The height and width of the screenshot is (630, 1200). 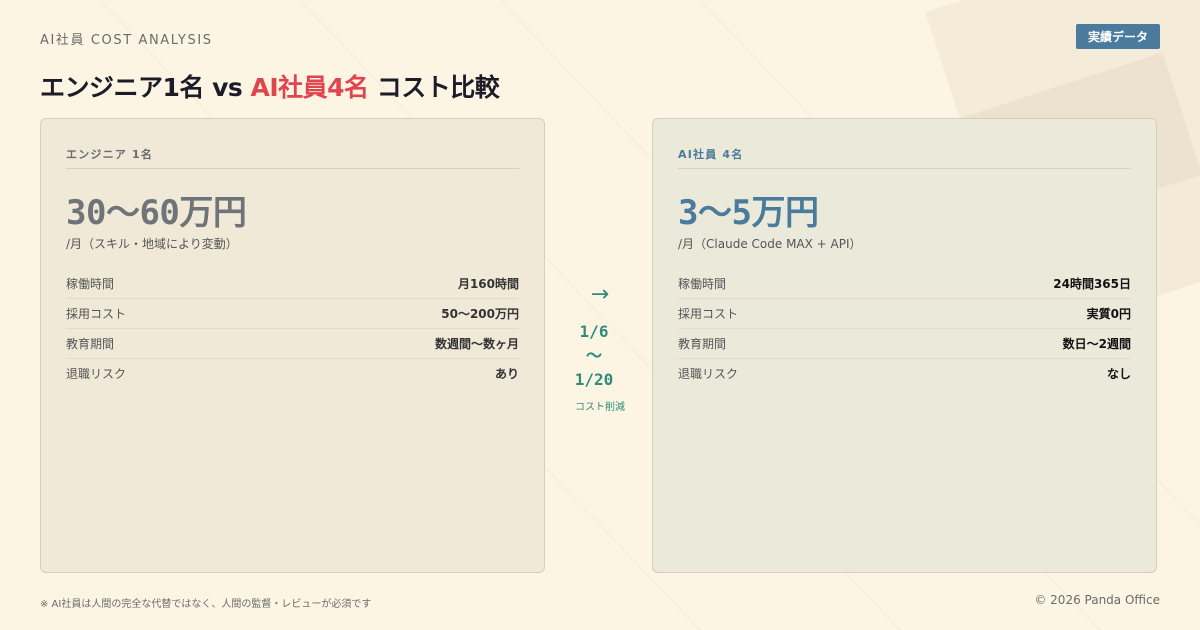 I want to click on detail-row: 採用コスト 実質0円, so click(x=904, y=314).